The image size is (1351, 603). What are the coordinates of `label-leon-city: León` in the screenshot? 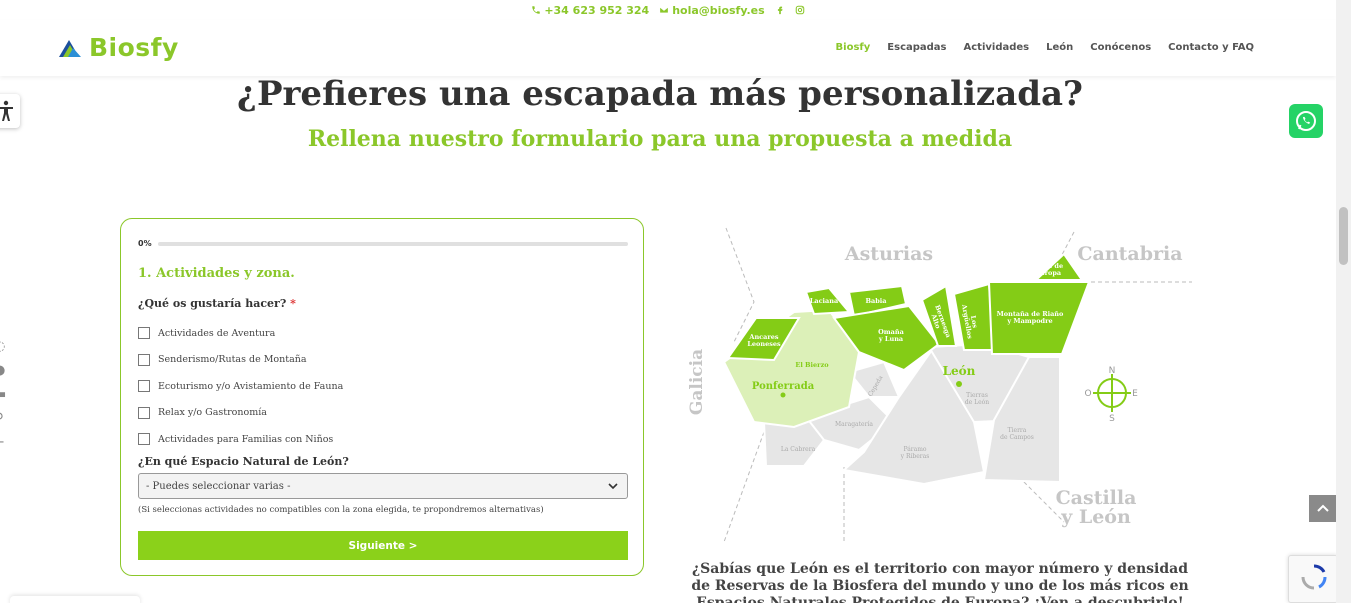 It's located at (959, 371).